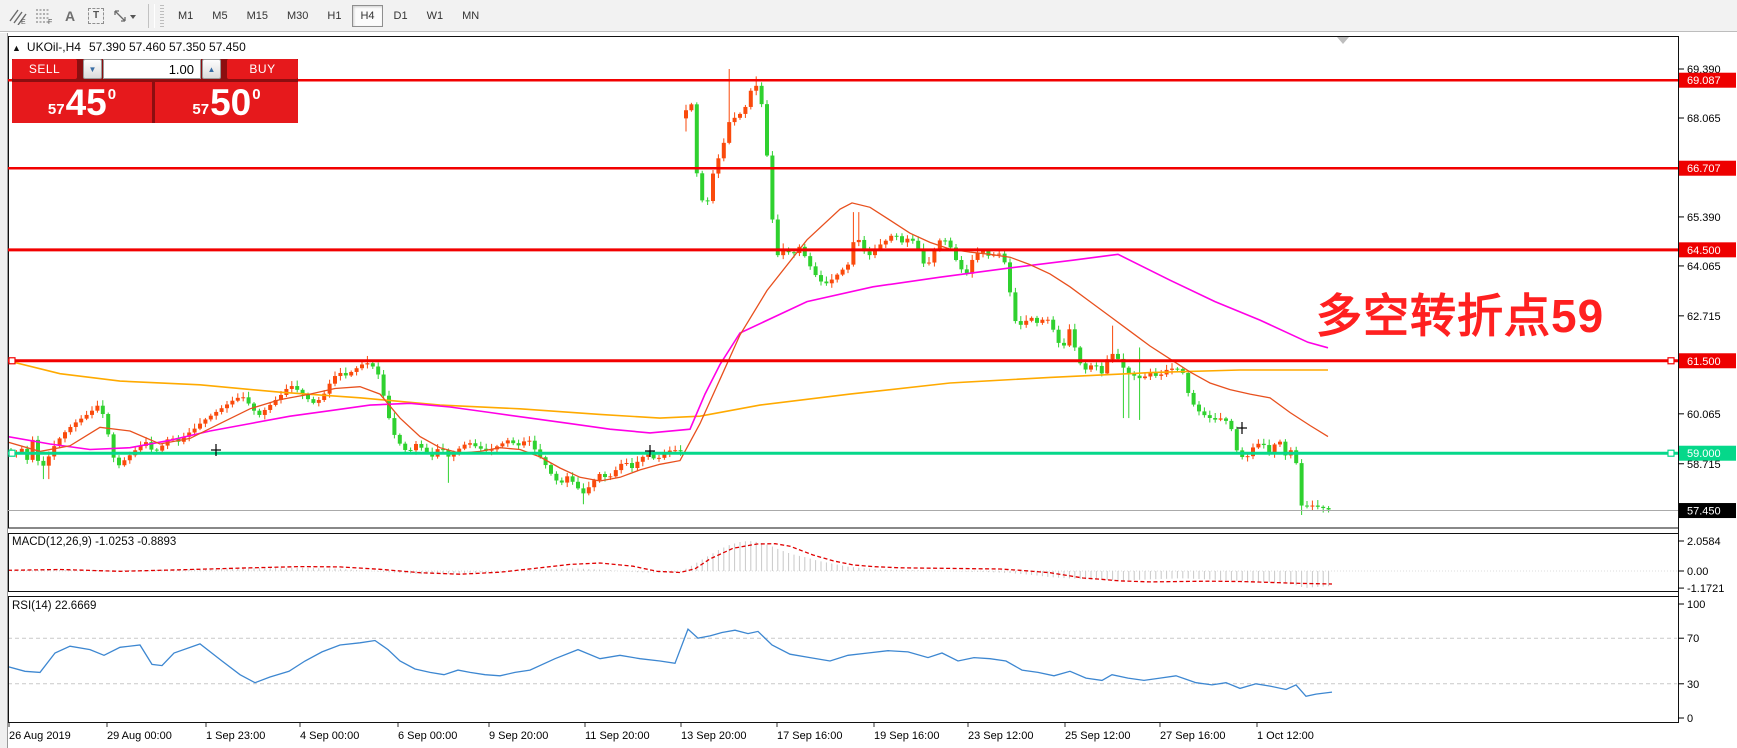 This screenshot has height=748, width=1737. Describe the element at coordinates (44, 69) in the screenshot. I see `sell-button: SELL` at that location.